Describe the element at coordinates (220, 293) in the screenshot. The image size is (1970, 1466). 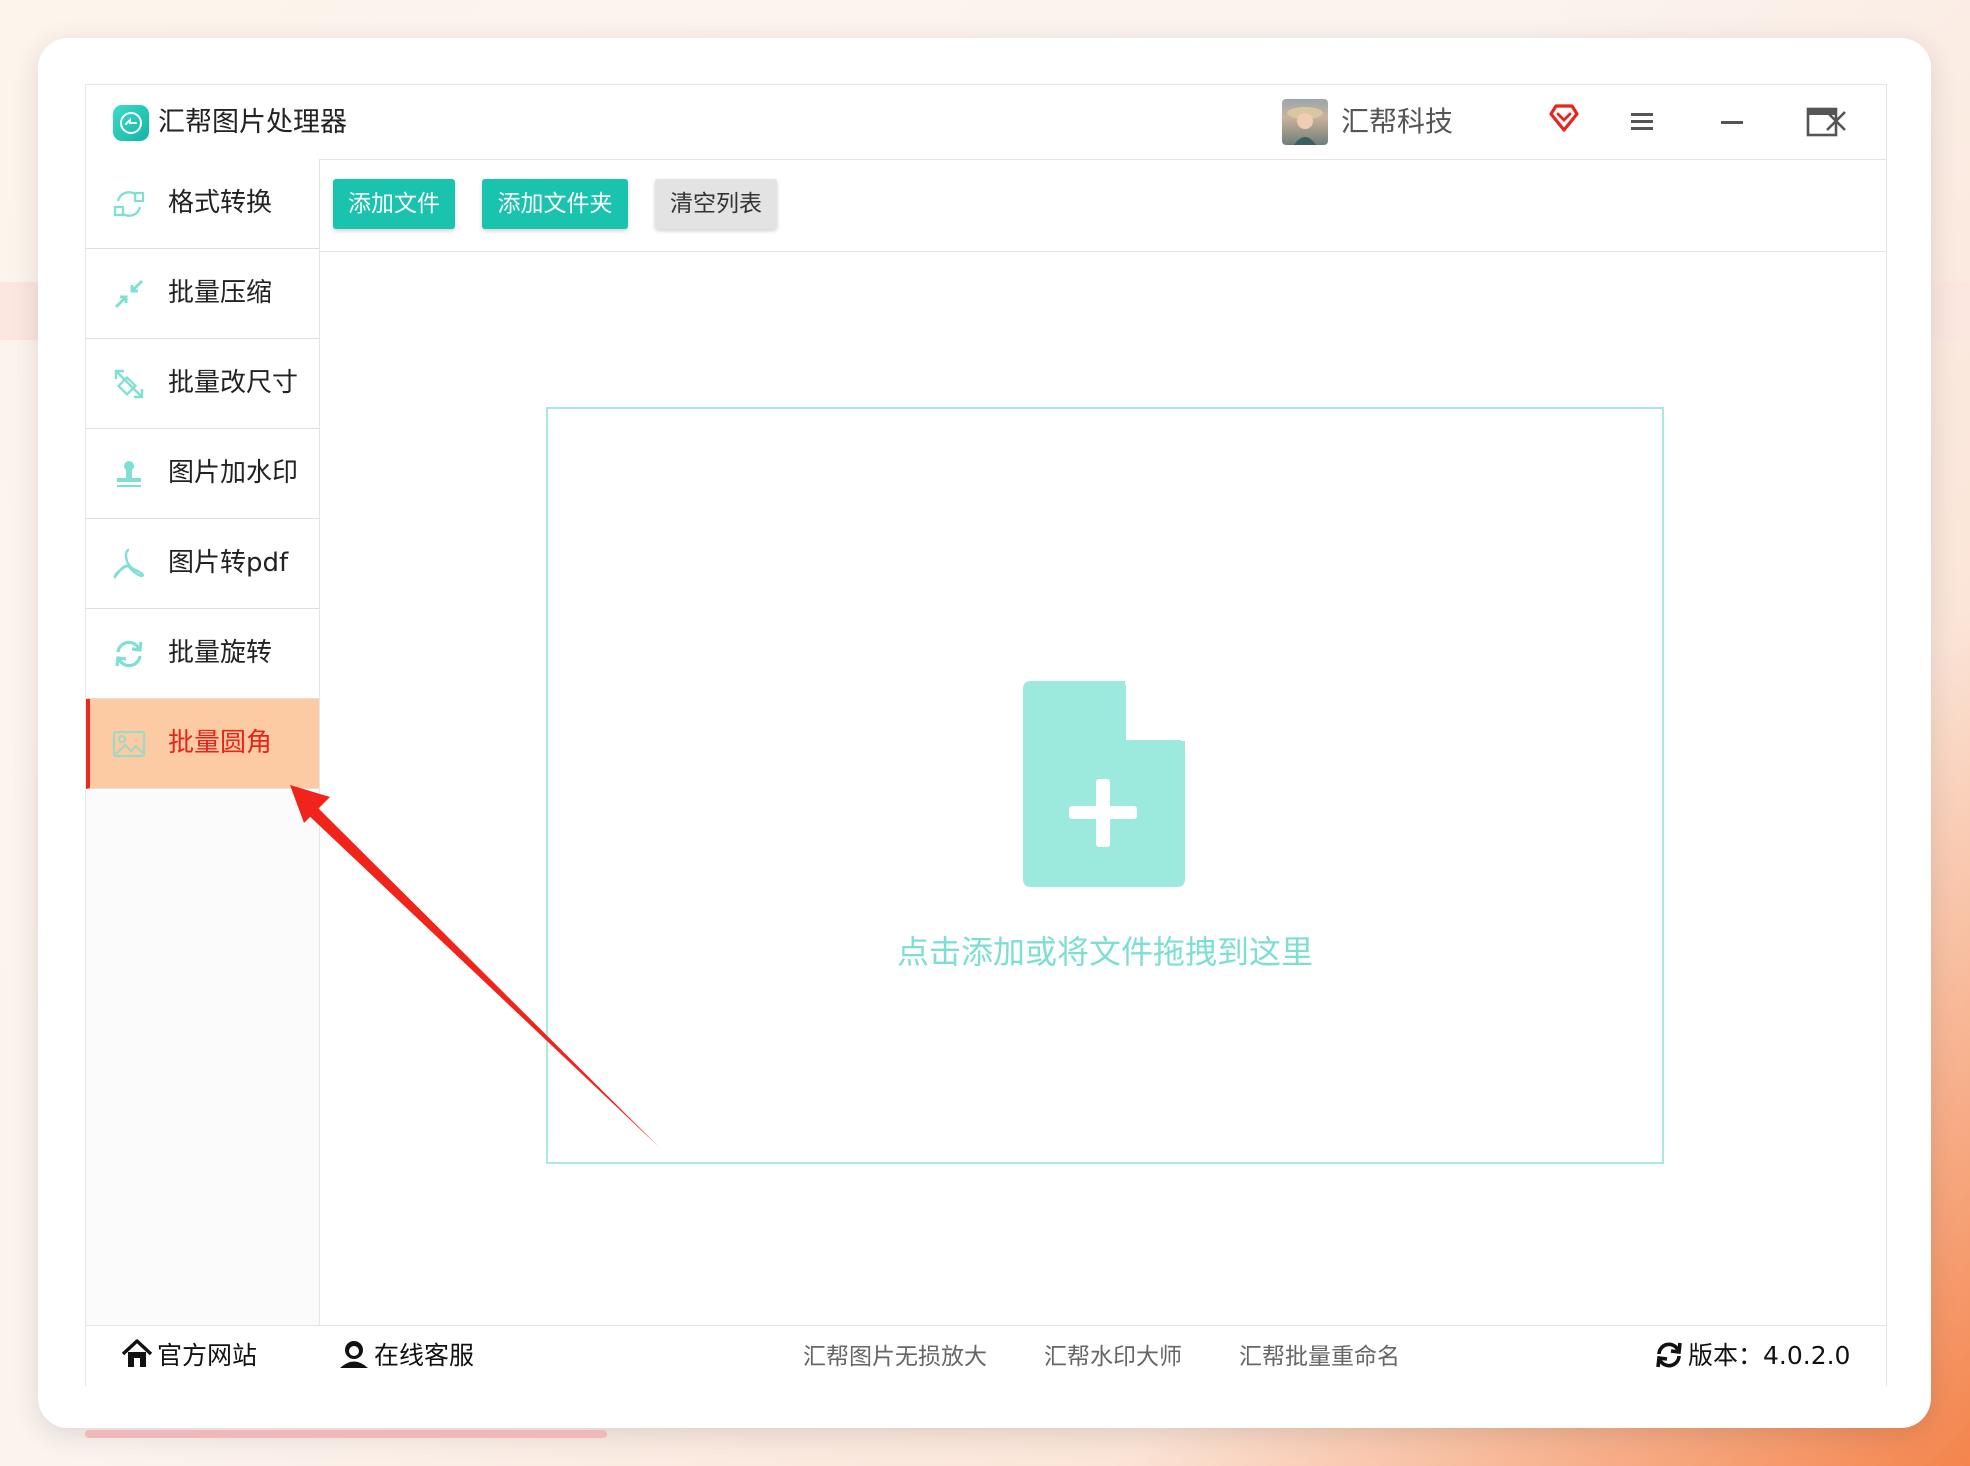
I see `sidebar-item-label: 批量压缩` at that location.